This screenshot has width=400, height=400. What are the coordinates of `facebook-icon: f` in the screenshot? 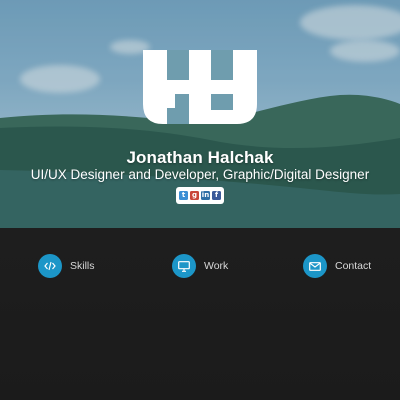 It's located at (216, 195).